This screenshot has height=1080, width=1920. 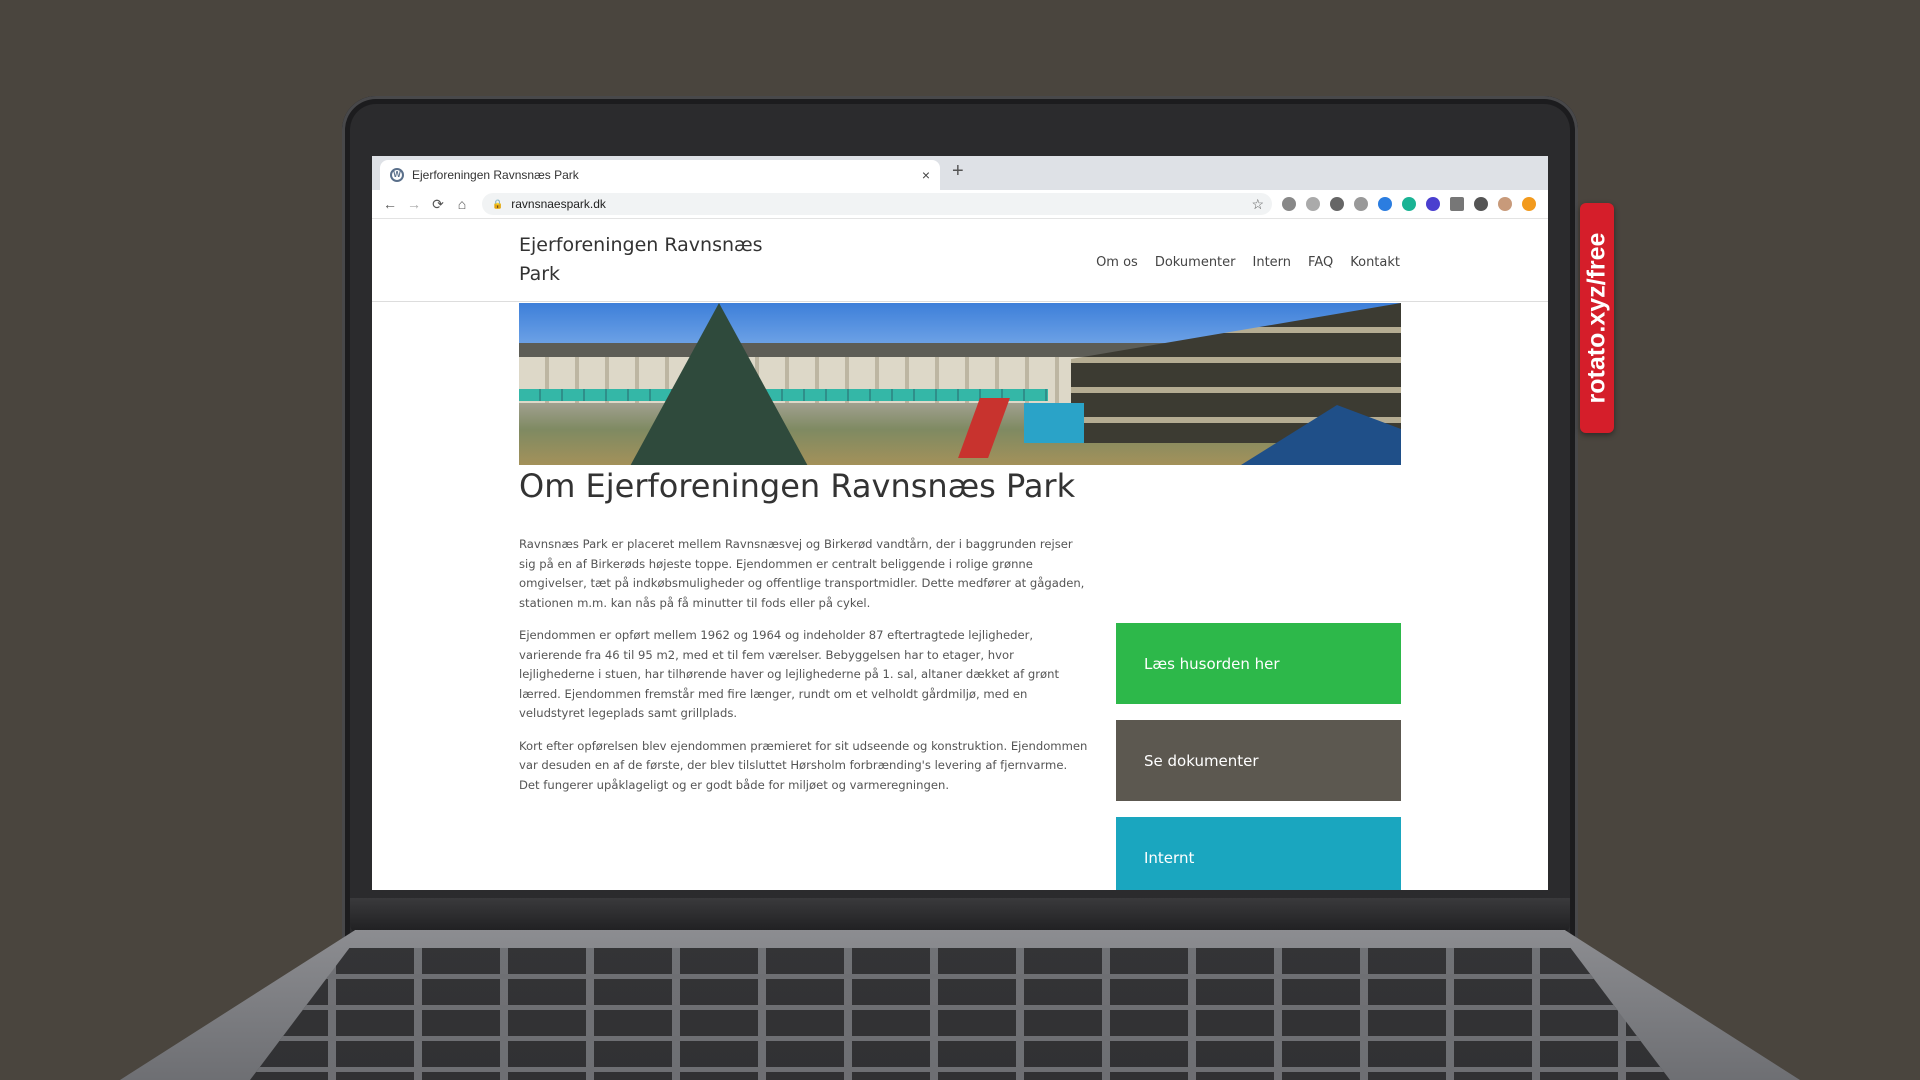 I want to click on internt-button: Internt, so click(x=1258, y=853).